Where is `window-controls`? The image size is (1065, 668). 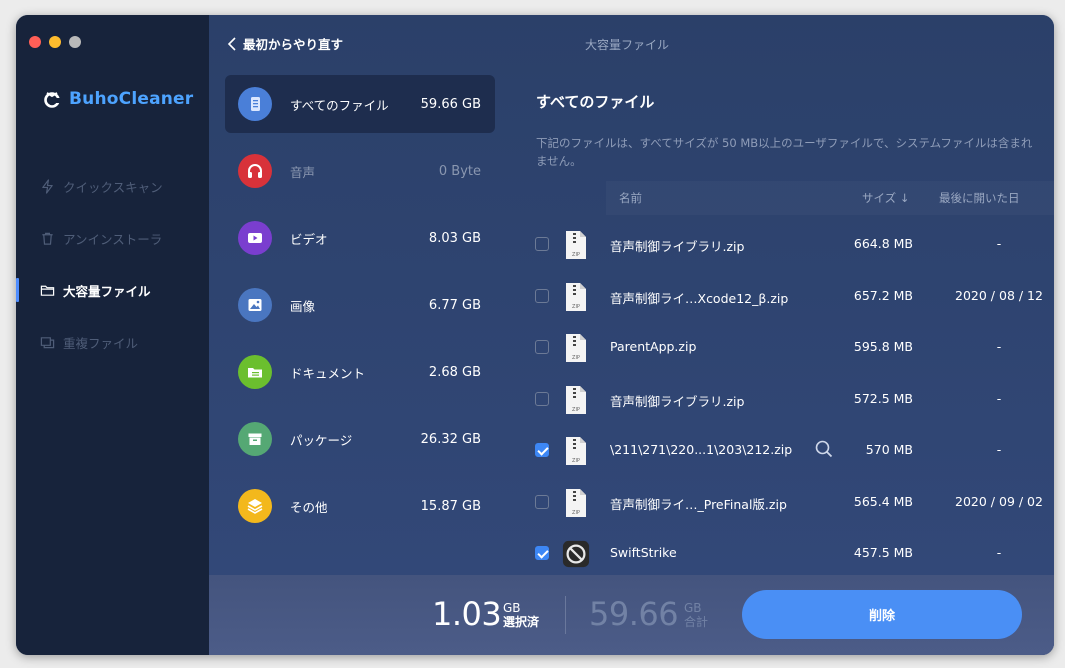
window-controls is located at coordinates (55, 42).